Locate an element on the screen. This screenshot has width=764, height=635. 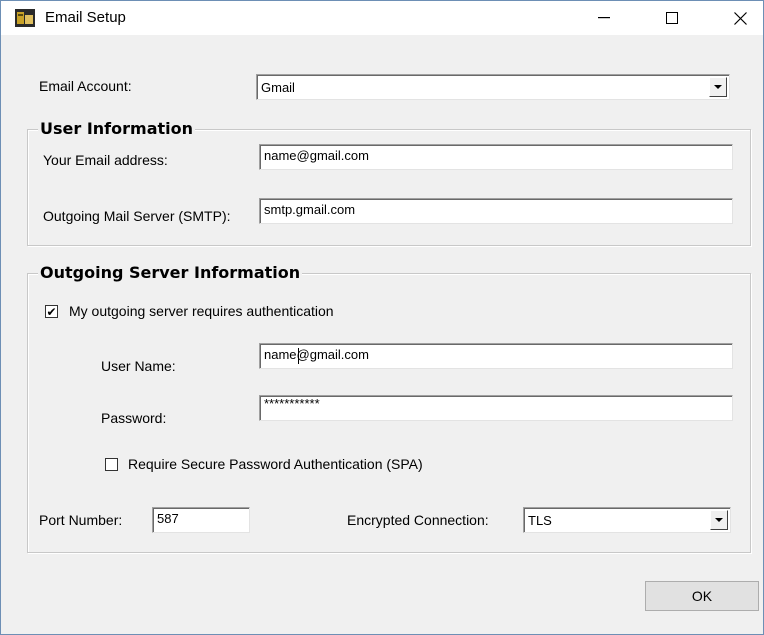
maximize-icon is located at coordinates (672, 18).